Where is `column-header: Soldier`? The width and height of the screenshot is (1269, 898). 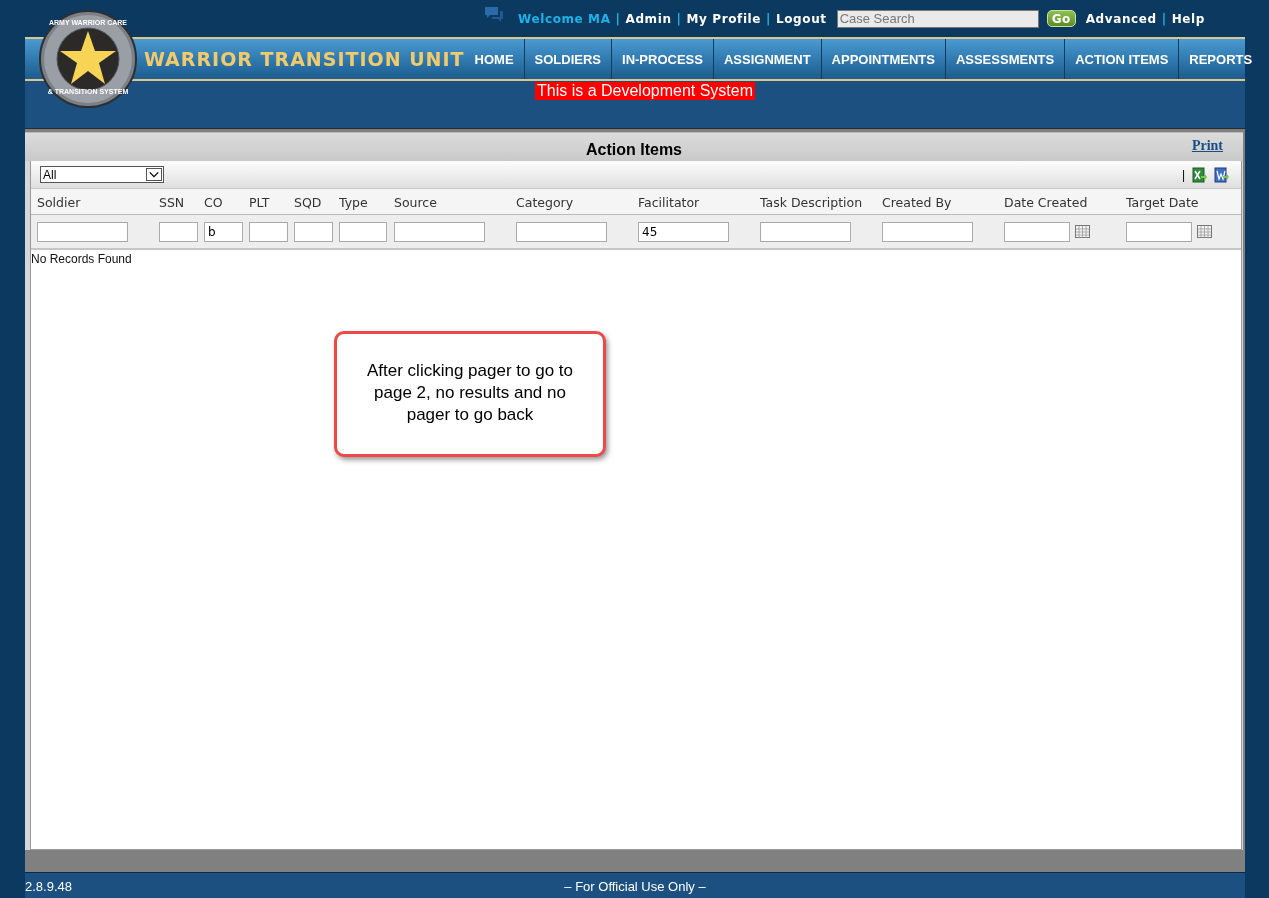 column-header: Soldier is located at coordinates (59, 202).